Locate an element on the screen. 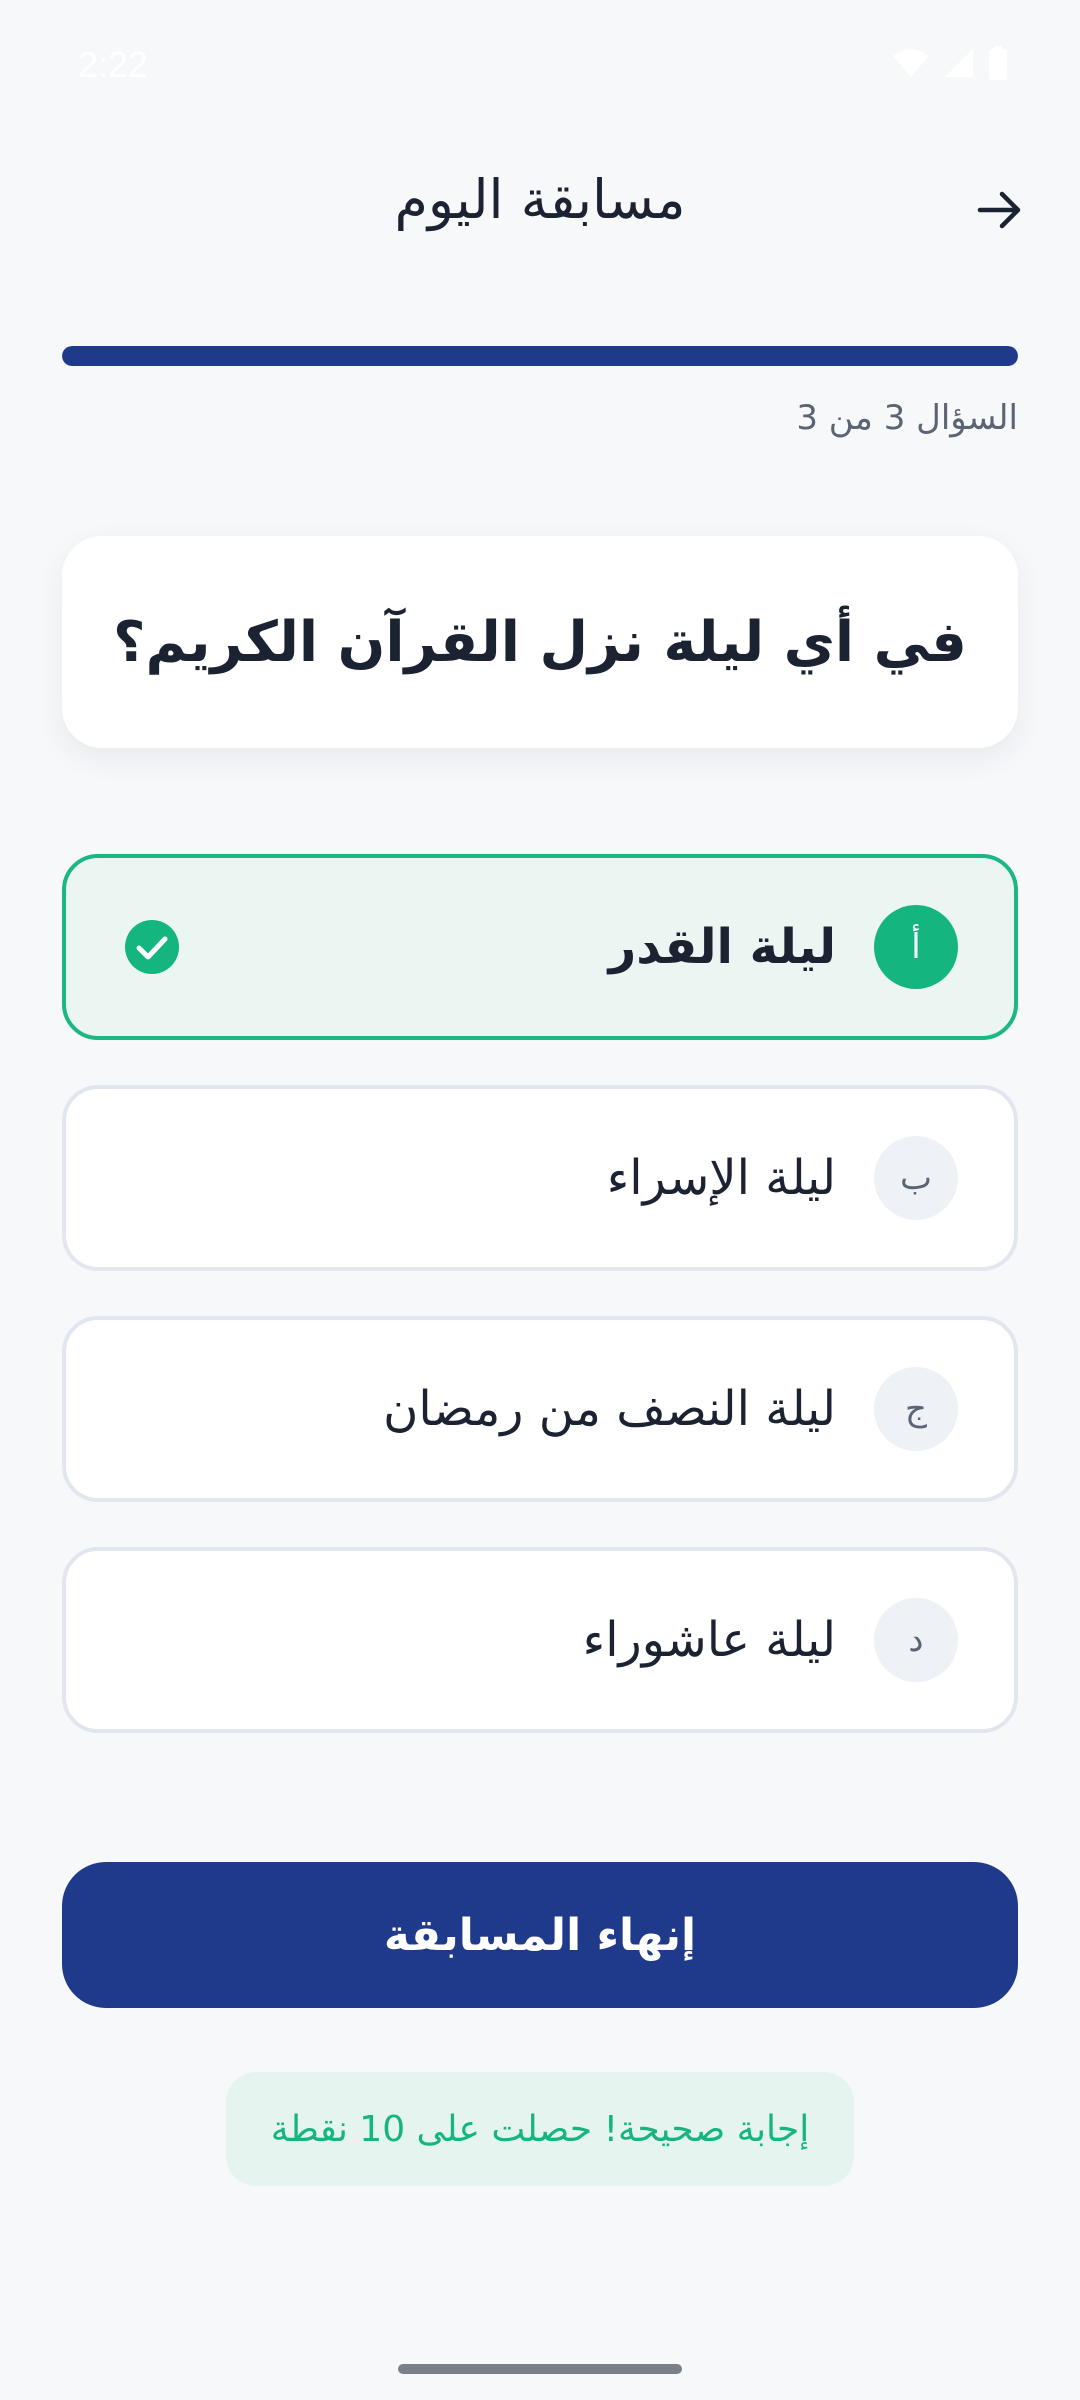 This screenshot has height=2400, width=1080. feedback-message: إجابة صحيحة! حصلت على 10 نقطة is located at coordinates (540, 2129).